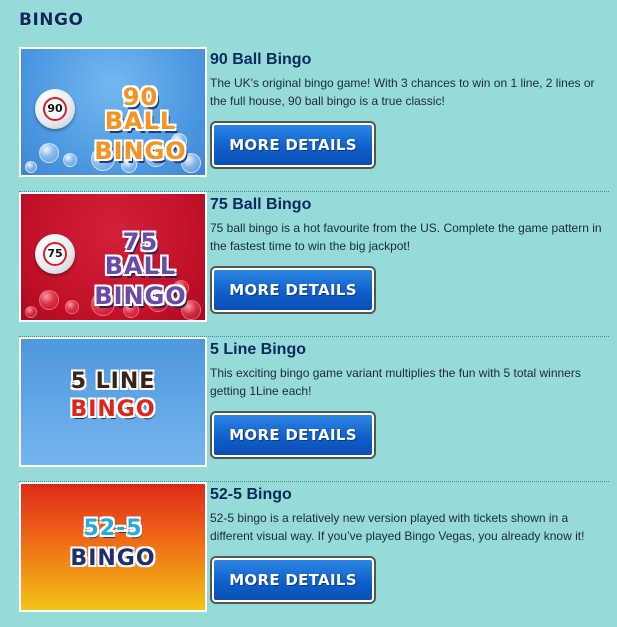  What do you see at coordinates (140, 109) in the screenshot?
I see `logo-line-1: 90 BALL` at bounding box center [140, 109].